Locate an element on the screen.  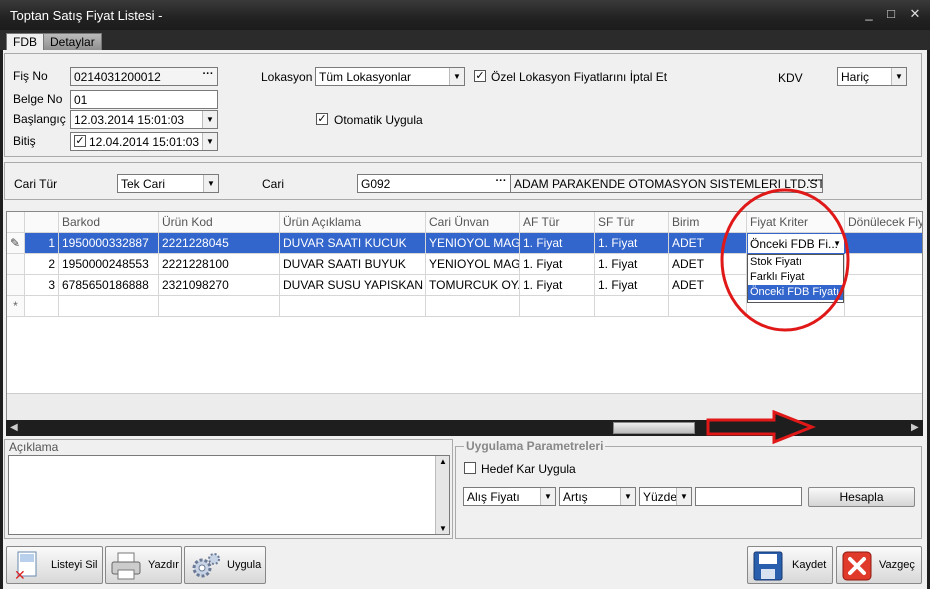
scroll-up-icon: ▲ is located at coordinates (443, 461).